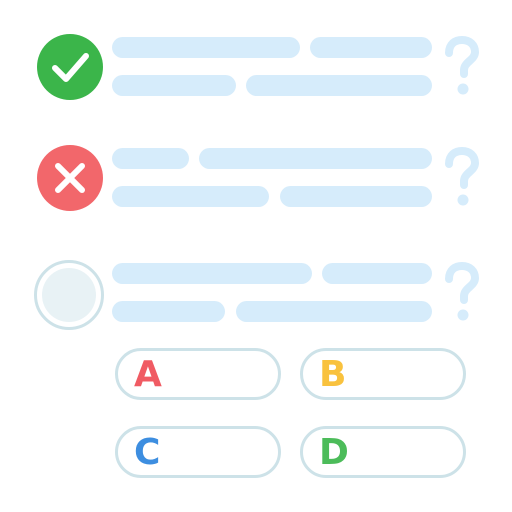  What do you see at coordinates (334, 452) in the screenshot?
I see `option-d-label: D` at bounding box center [334, 452].